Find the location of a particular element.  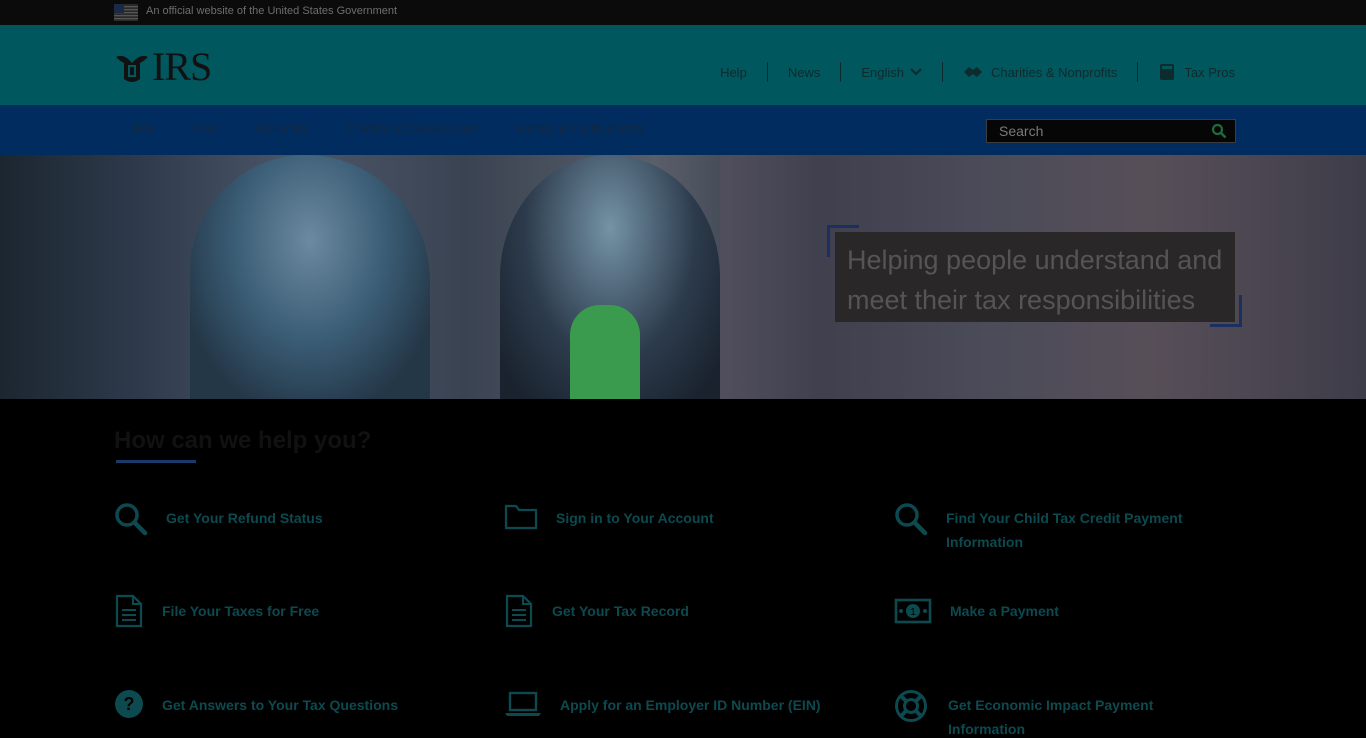

search-box is located at coordinates (1111, 131).